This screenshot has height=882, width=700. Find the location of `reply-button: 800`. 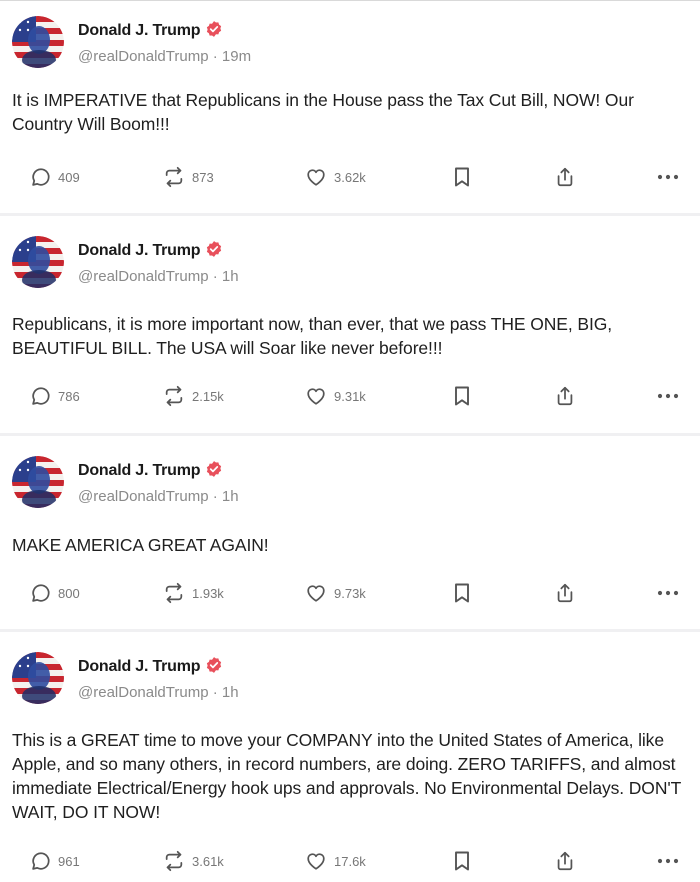

reply-button: 800 is located at coordinates (55, 593).